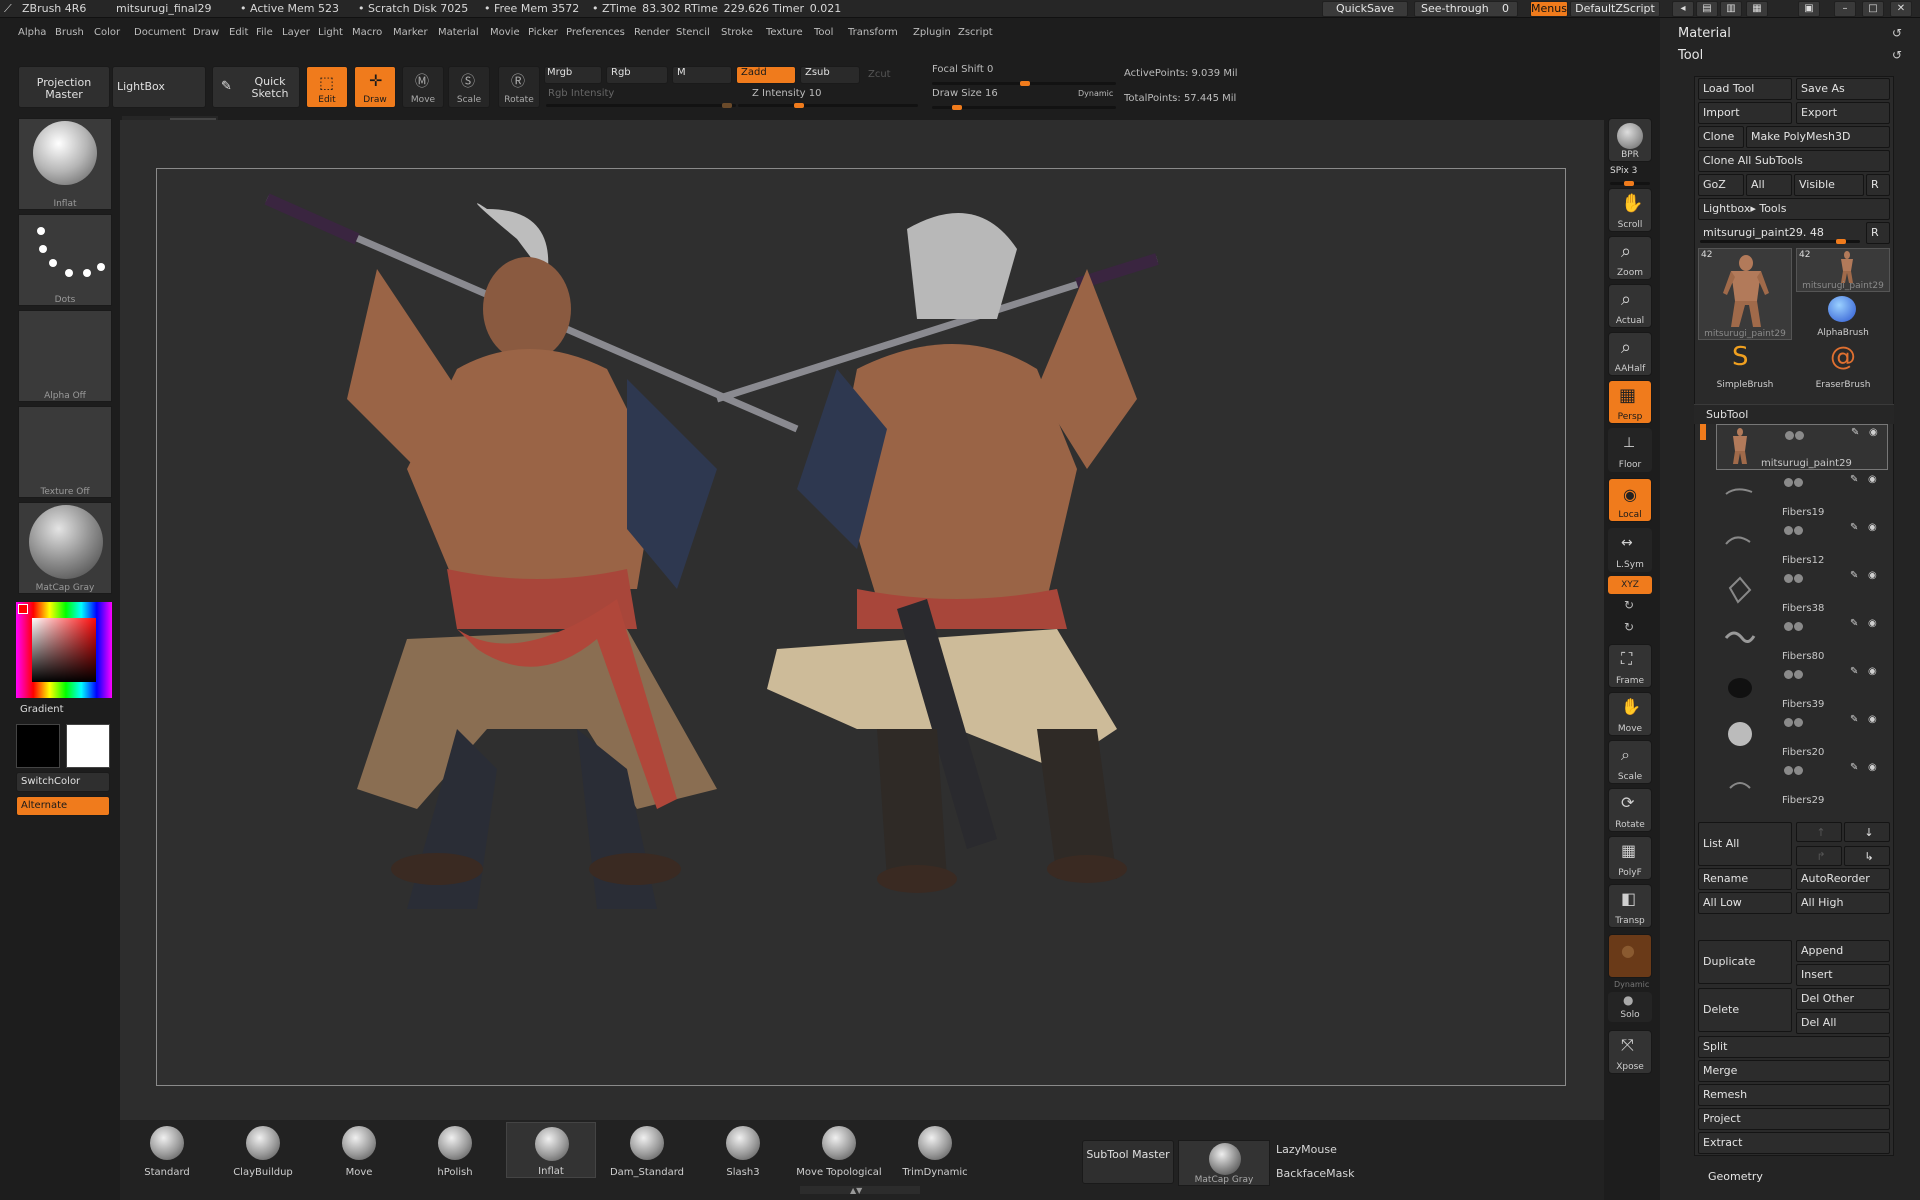 The height and width of the screenshot is (1200, 1920). I want to click on extract-button: Extract, so click(1794, 1143).